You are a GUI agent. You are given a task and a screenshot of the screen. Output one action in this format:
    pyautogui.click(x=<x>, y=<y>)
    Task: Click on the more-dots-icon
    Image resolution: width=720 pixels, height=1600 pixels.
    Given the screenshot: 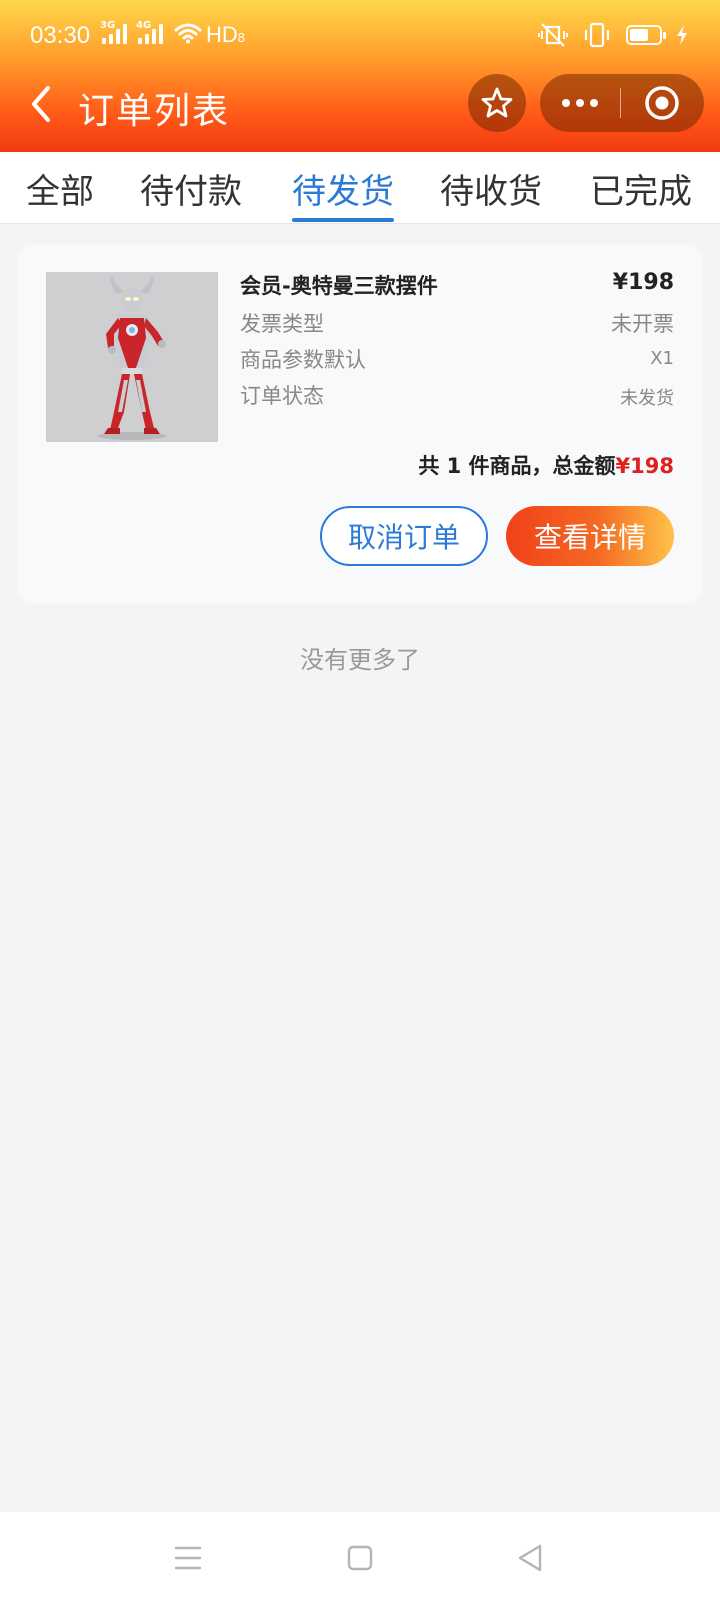 What is the action you would take?
    pyautogui.click(x=580, y=103)
    